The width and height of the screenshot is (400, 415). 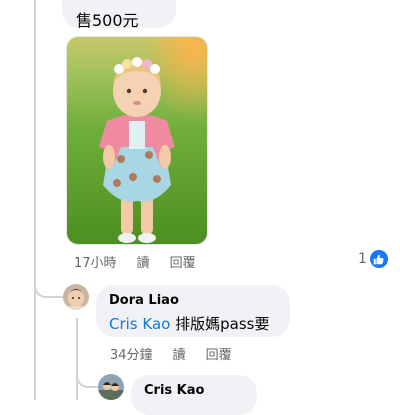 I want to click on thumbs-up-icon, so click(x=378, y=259).